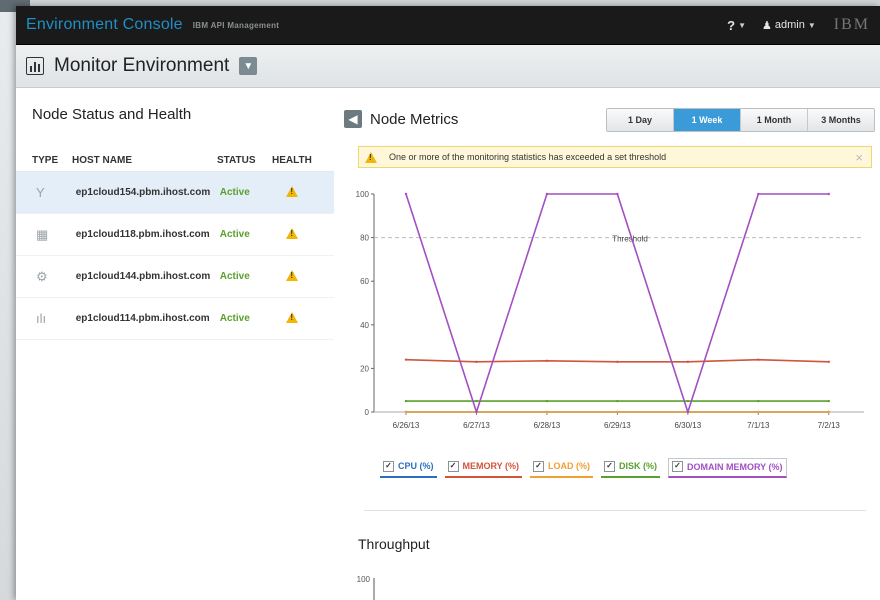  Describe the element at coordinates (142, 65) in the screenshot. I see `page-title: Monitor Environment` at that location.